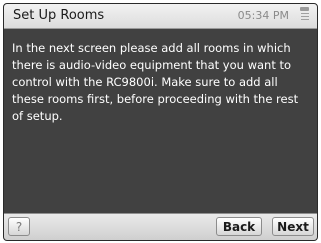 Image resolution: width=321 pixels, height=243 pixels. Describe the element at coordinates (160, 226) in the screenshot. I see `bottom-bar: ? Back Next` at that location.